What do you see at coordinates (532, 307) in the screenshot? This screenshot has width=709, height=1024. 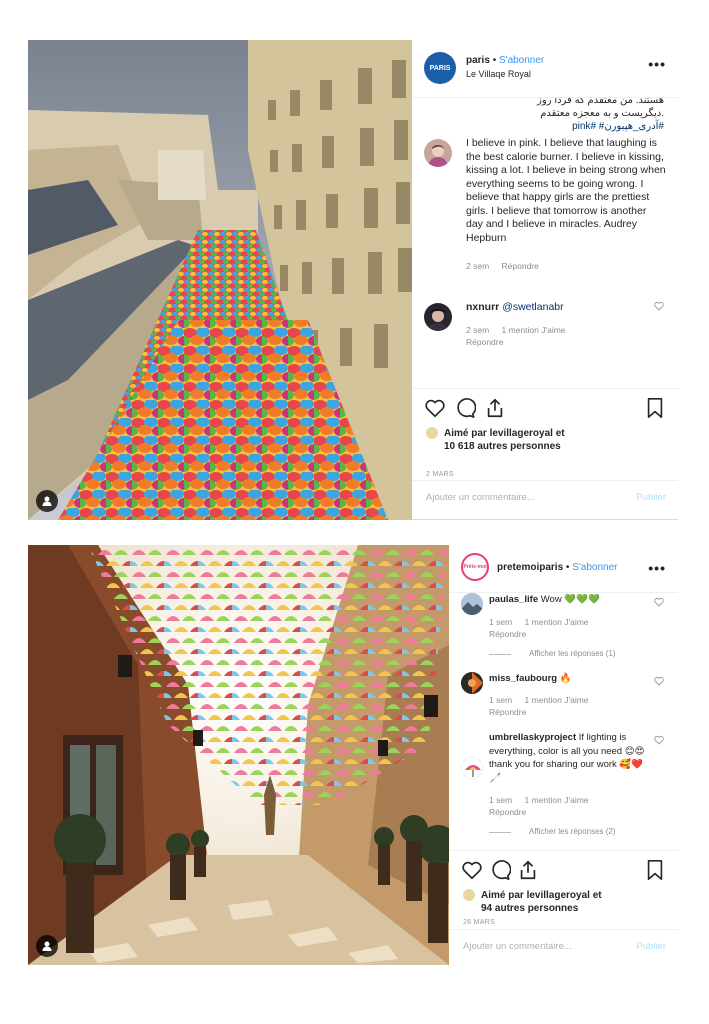 I see `comment-mention: @swetlanabr` at bounding box center [532, 307].